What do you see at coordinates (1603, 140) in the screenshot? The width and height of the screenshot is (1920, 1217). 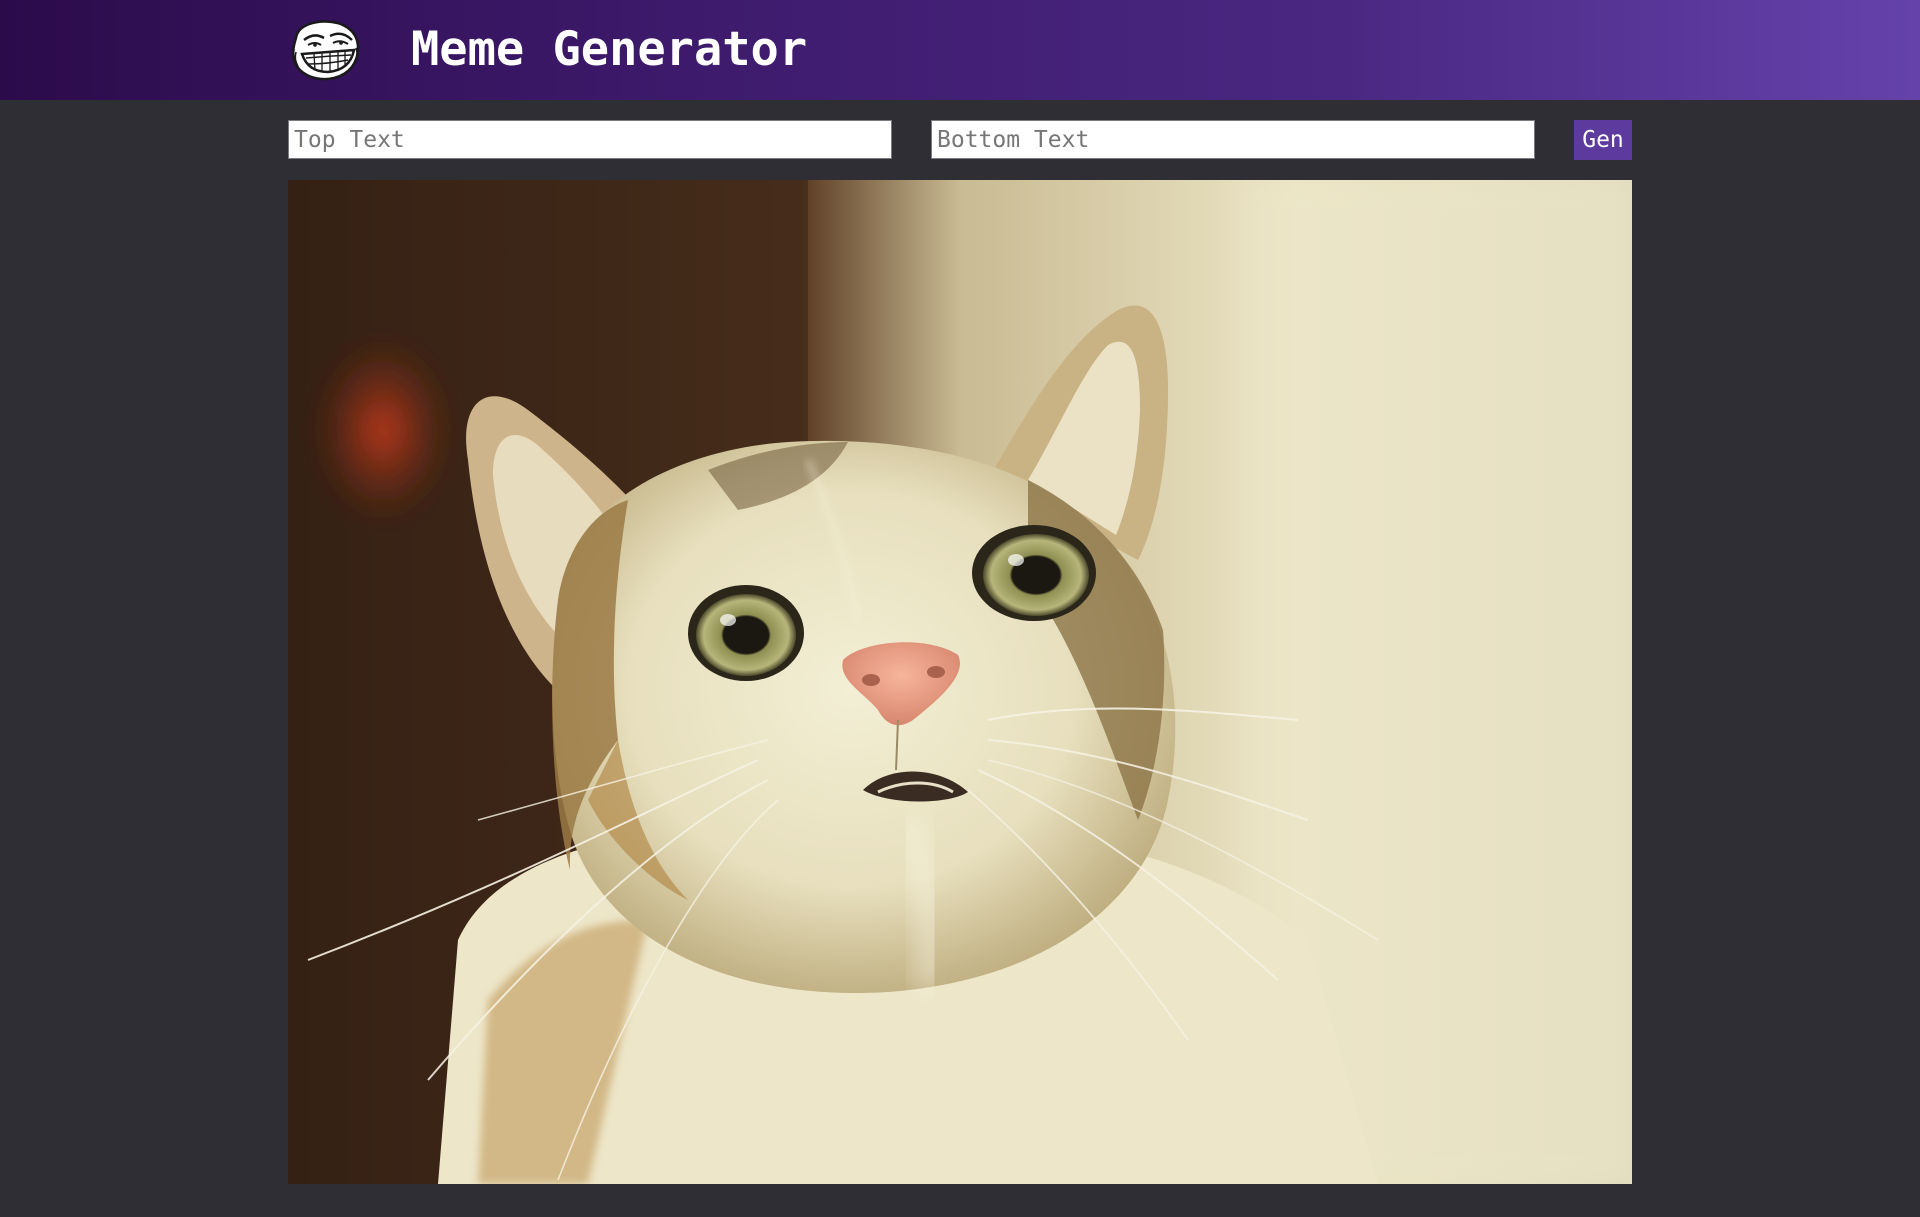 I see `generate-button: Gen` at bounding box center [1603, 140].